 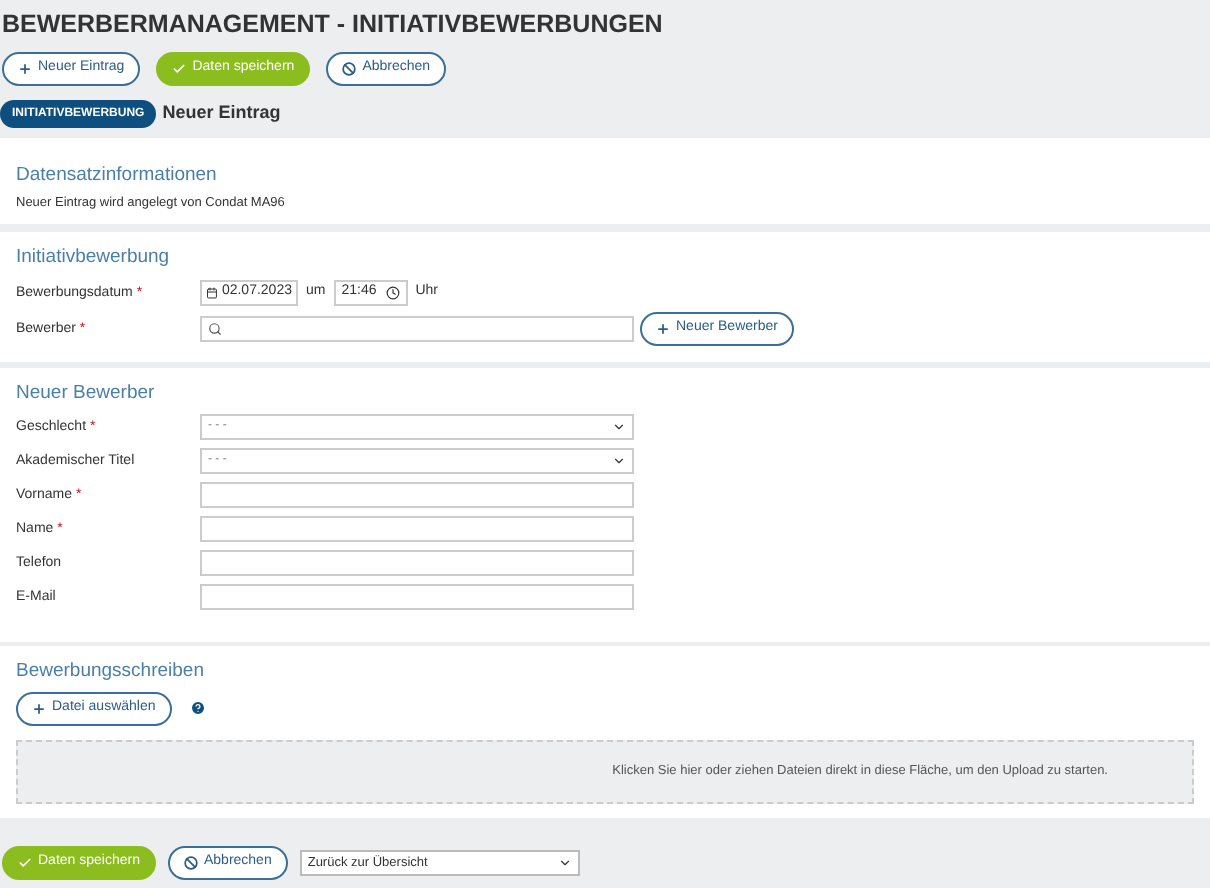 I want to click on section-heading: Neuer Bewerber, so click(x=86, y=392).